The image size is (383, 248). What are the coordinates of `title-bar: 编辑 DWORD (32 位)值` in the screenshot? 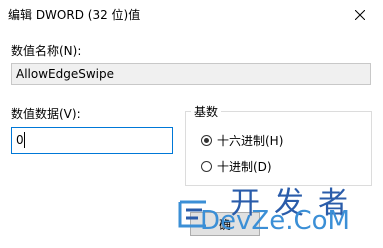 It's located at (191, 15).